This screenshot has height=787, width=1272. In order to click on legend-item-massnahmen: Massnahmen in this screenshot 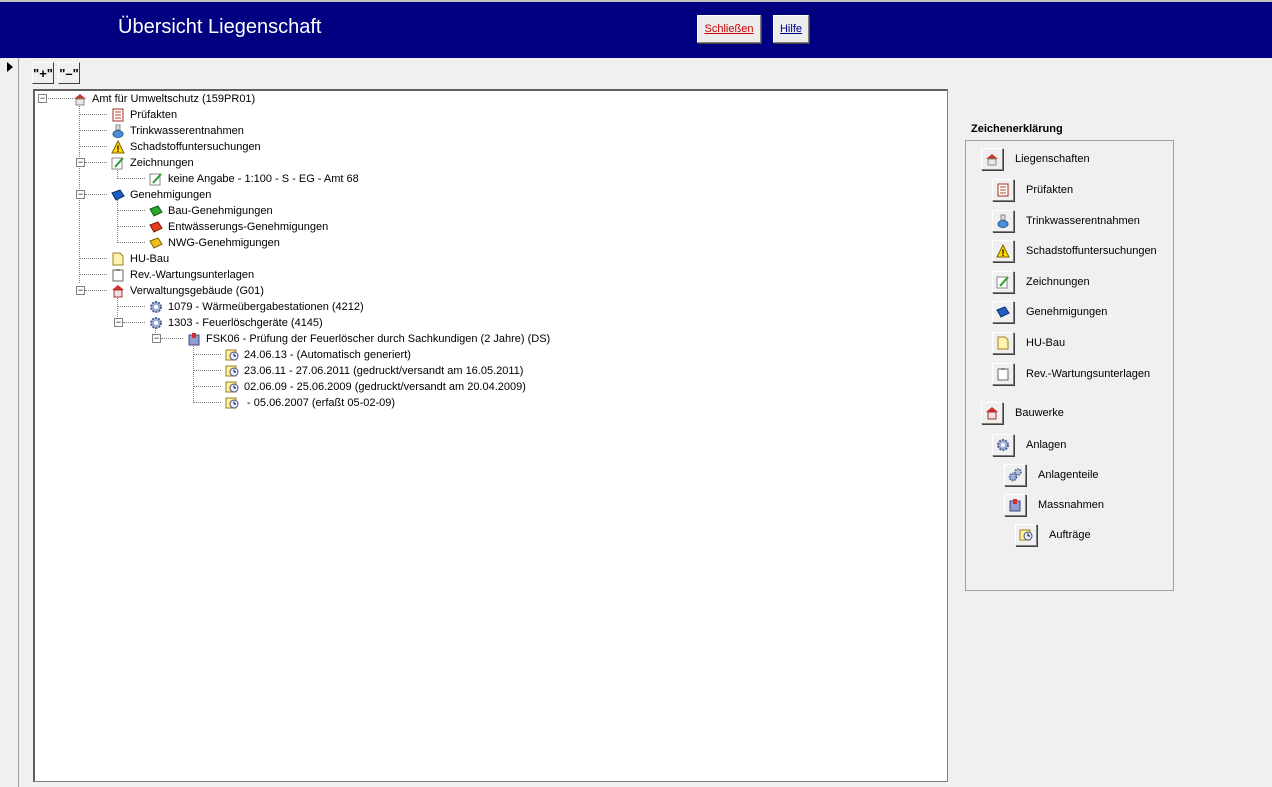, I will do `click(1054, 505)`.